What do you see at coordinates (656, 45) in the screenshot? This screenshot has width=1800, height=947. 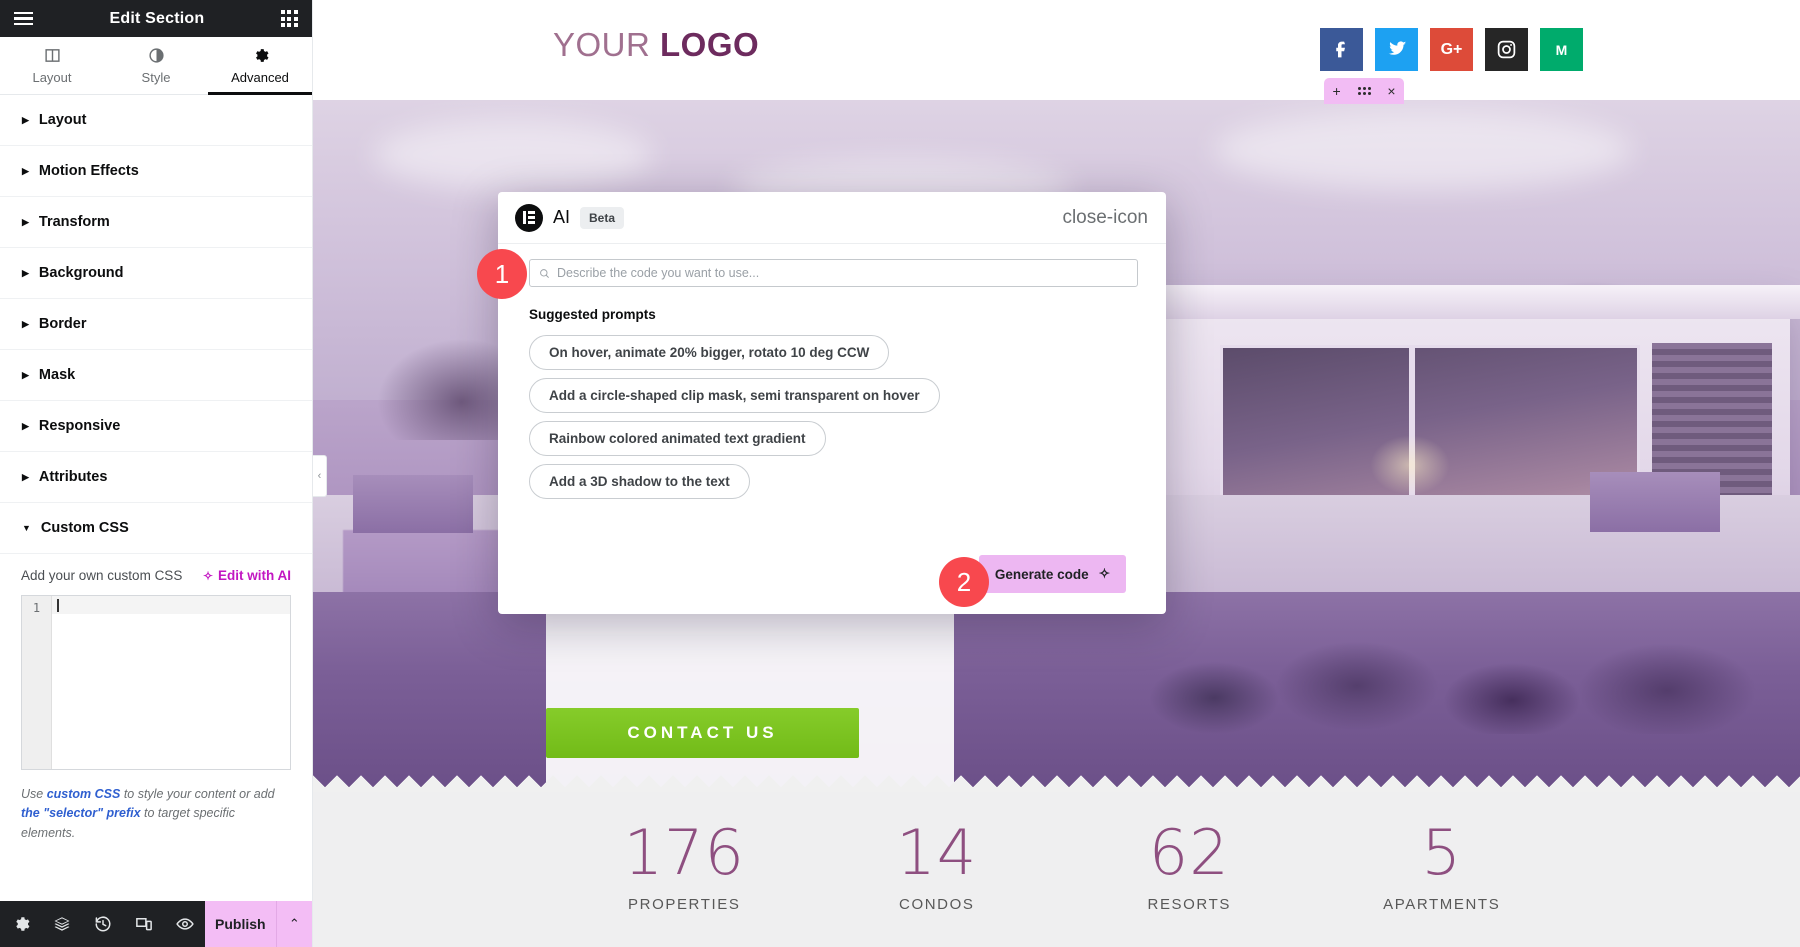 I see `site-logo: YOUR LOGO` at bounding box center [656, 45].